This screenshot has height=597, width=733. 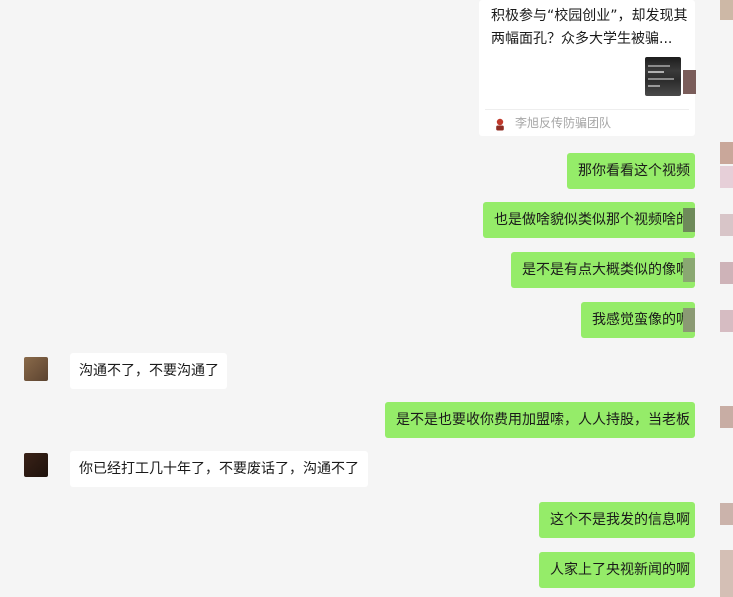 I want to click on message-bubble: 我感觉蛮像的呢, so click(x=638, y=320).